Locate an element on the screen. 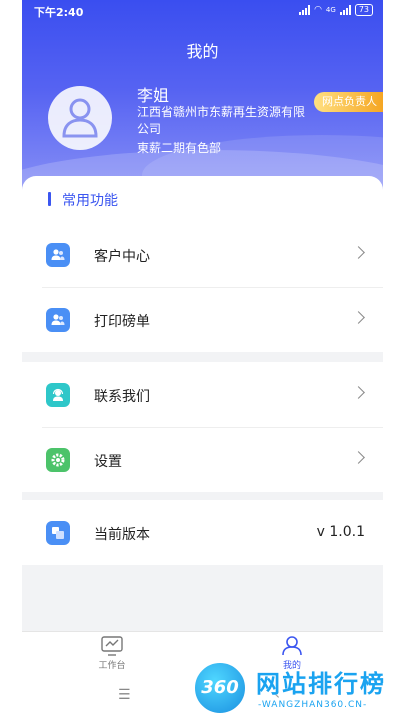 Image resolution: width=405 pixels, height=720 pixels. watermark-logo: 360 is located at coordinates (220, 688).